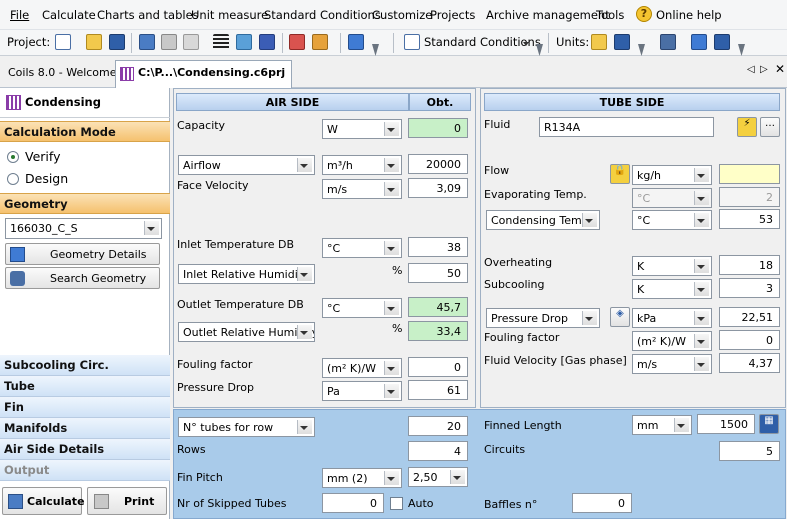 This screenshot has height=519, width=787. What do you see at coordinates (85, 449) in the screenshot?
I see `air-side-details-section: Air Side Details` at bounding box center [85, 449].